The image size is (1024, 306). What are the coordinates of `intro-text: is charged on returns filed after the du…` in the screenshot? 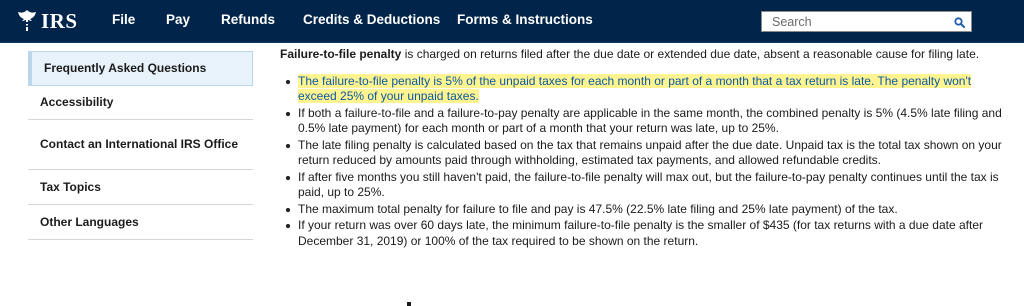 It's located at (690, 54).